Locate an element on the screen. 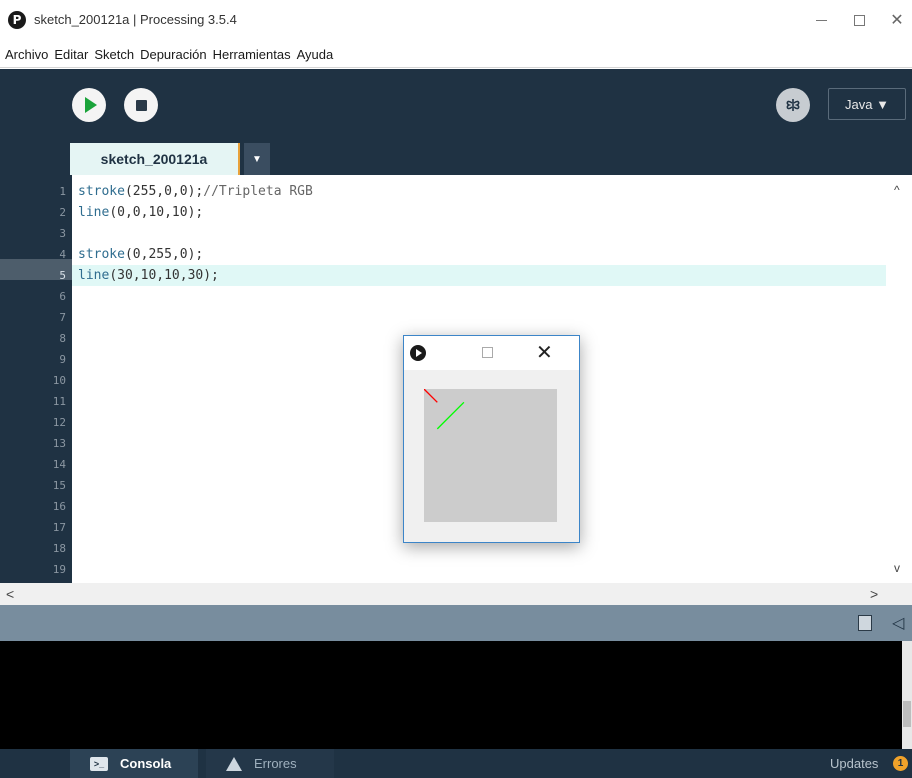 Image resolution: width=912 pixels, height=778 pixels. code-line-4: stroke(0,255,0); is located at coordinates (479, 254).